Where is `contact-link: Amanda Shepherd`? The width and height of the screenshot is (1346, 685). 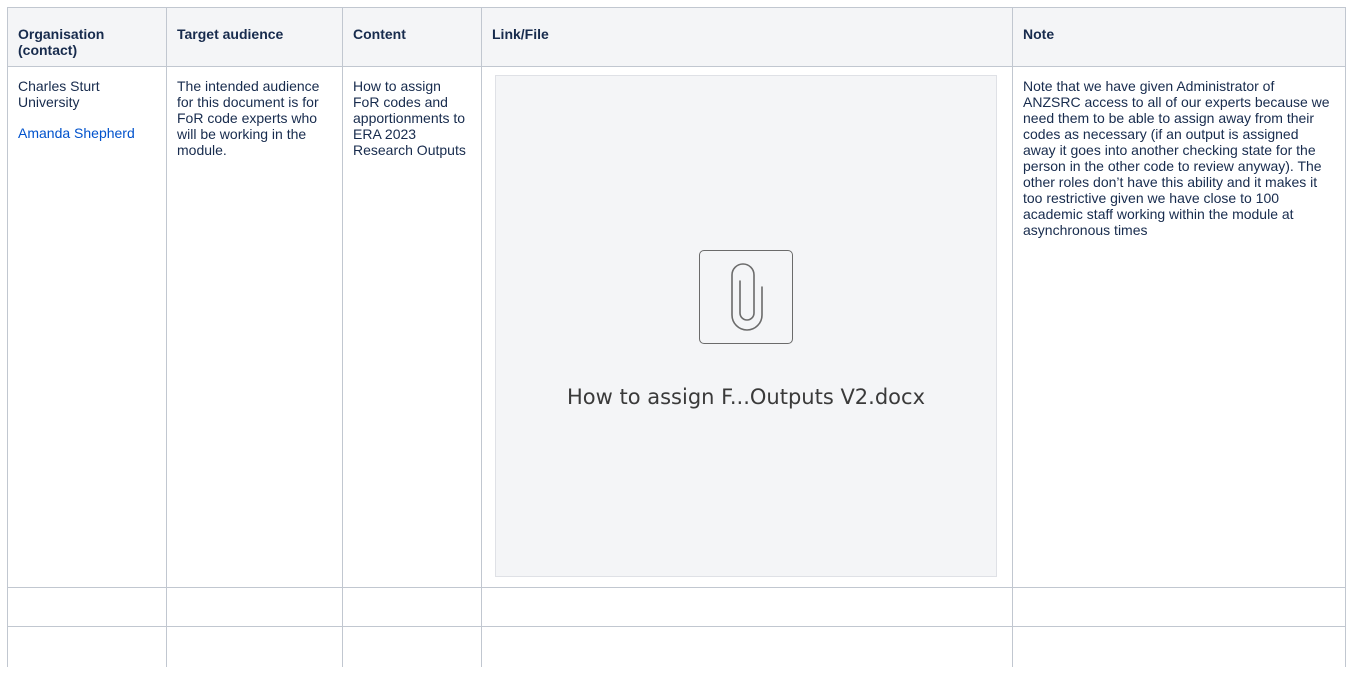
contact-link: Amanda Shepherd is located at coordinates (87, 133).